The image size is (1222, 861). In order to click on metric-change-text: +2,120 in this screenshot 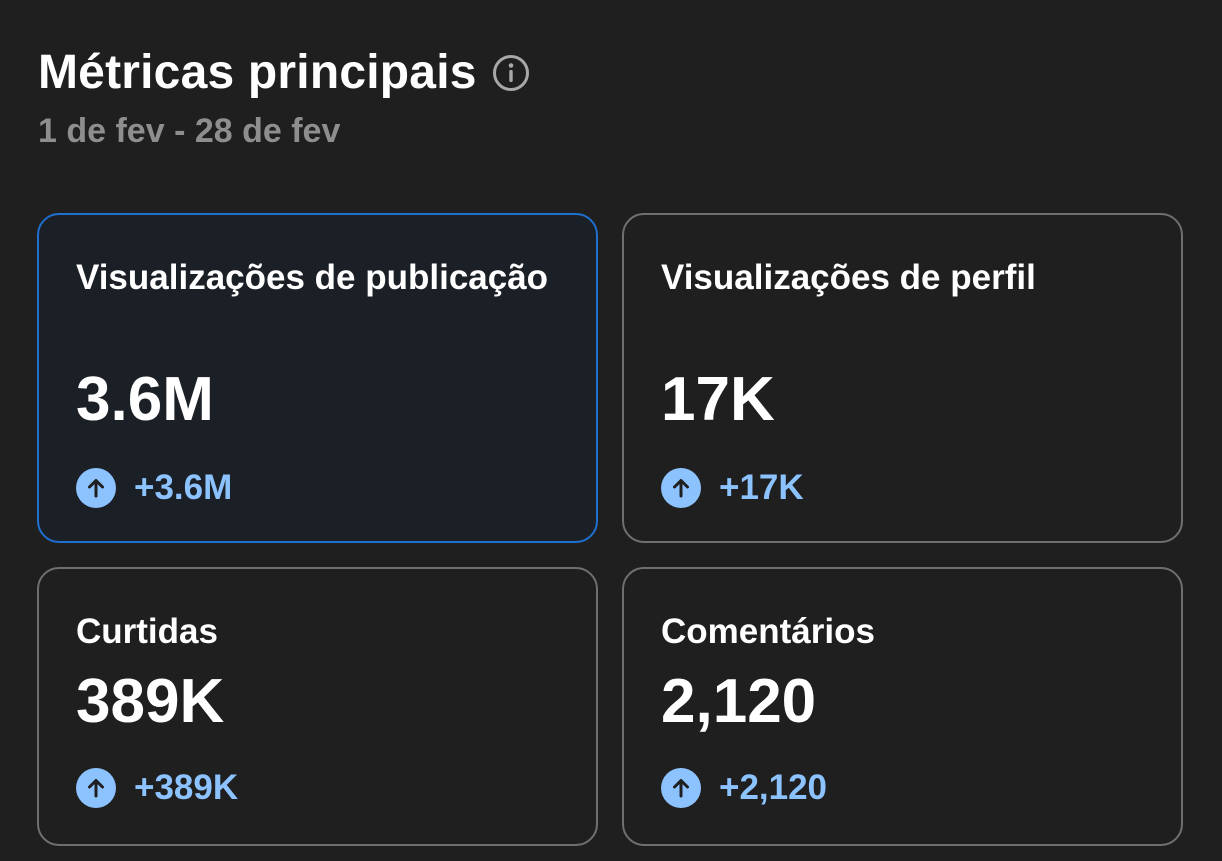, I will do `click(773, 787)`.